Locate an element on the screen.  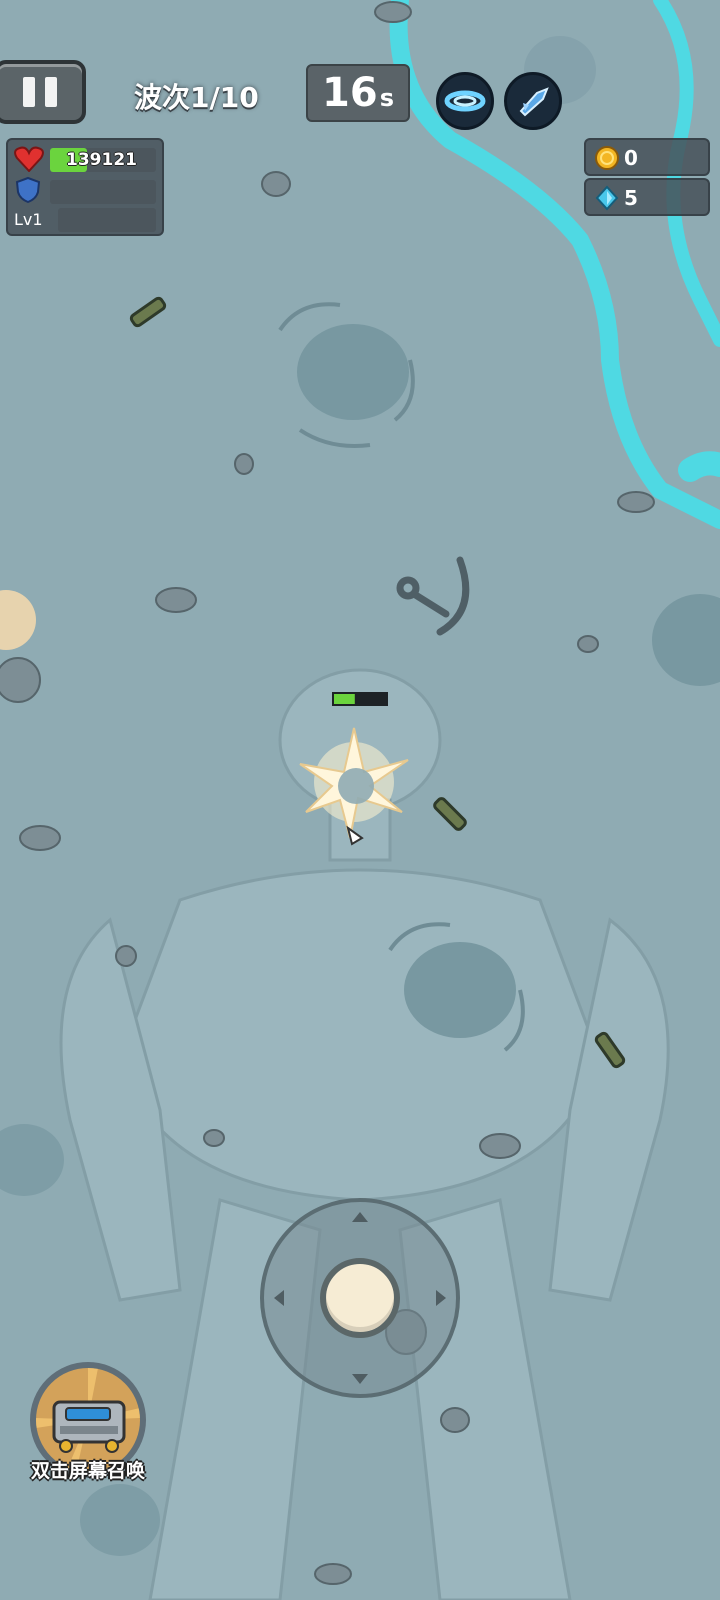
player-stats-panel: 139121 Lv1 is located at coordinates (85, 187).